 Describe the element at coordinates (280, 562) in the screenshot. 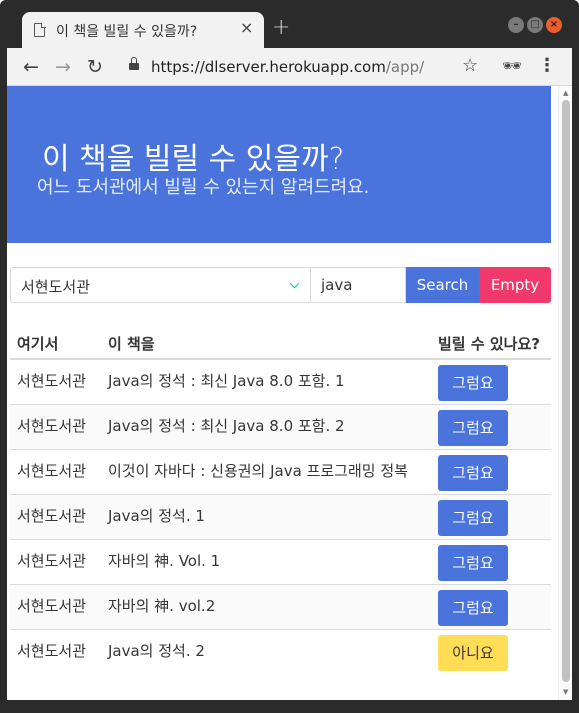

I see `table-row: 서현도서관 자바의 神. Vol. 1 그럼요` at that location.